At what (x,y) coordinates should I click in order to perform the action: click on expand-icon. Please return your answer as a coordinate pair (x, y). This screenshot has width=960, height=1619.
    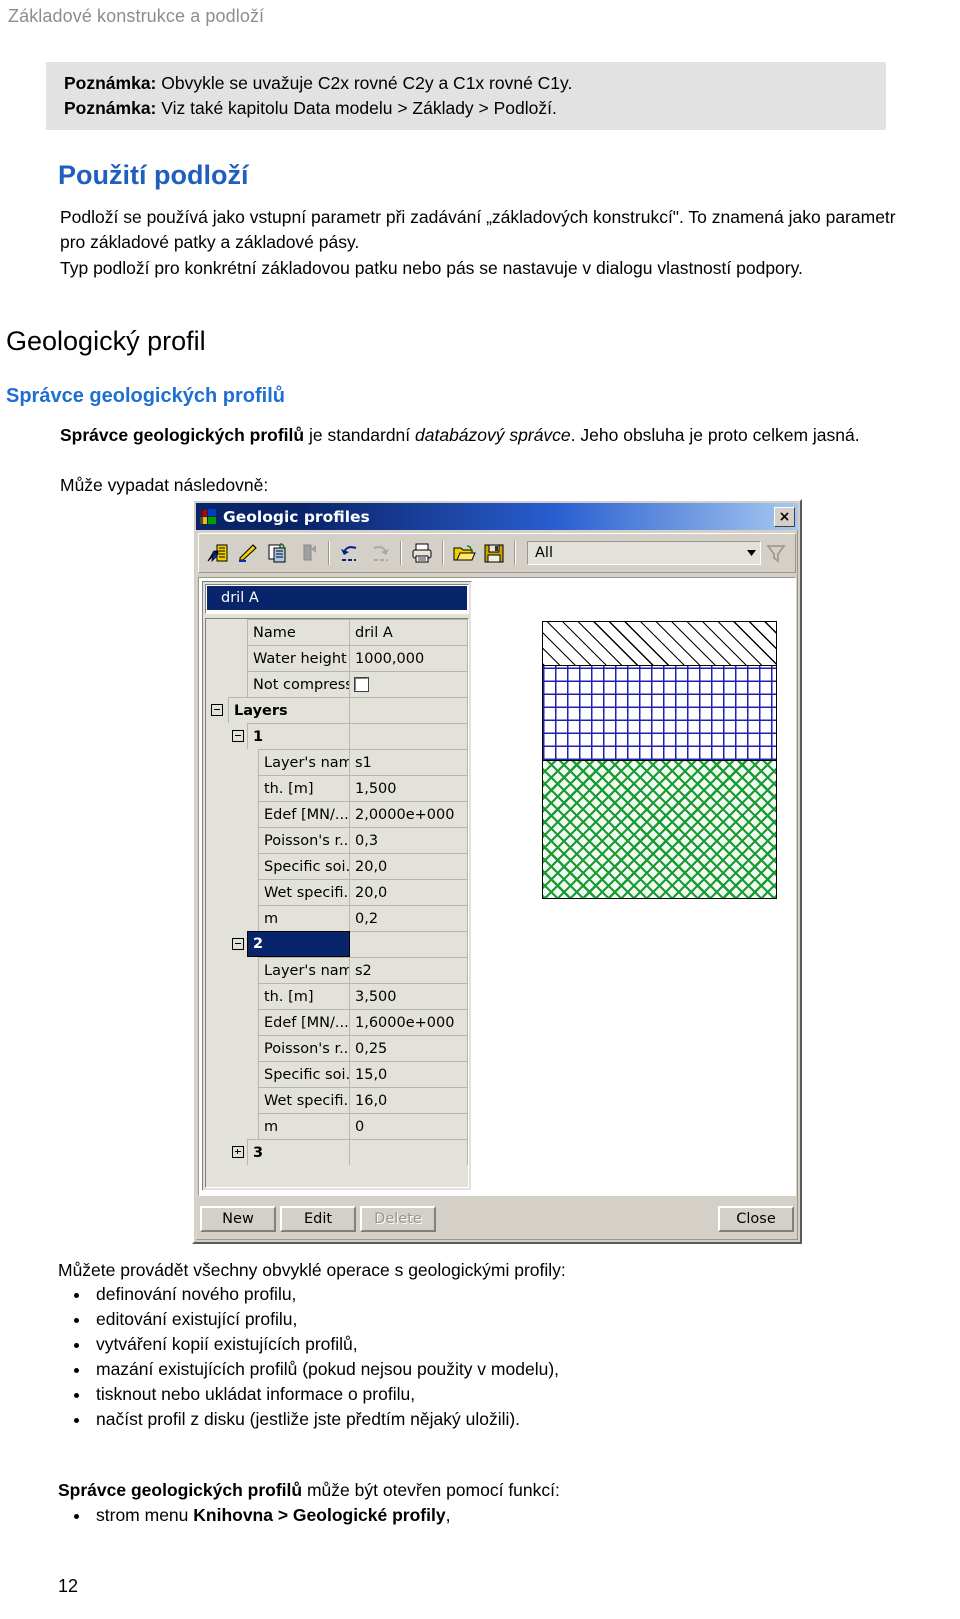
    Looking at the image, I should click on (238, 1152).